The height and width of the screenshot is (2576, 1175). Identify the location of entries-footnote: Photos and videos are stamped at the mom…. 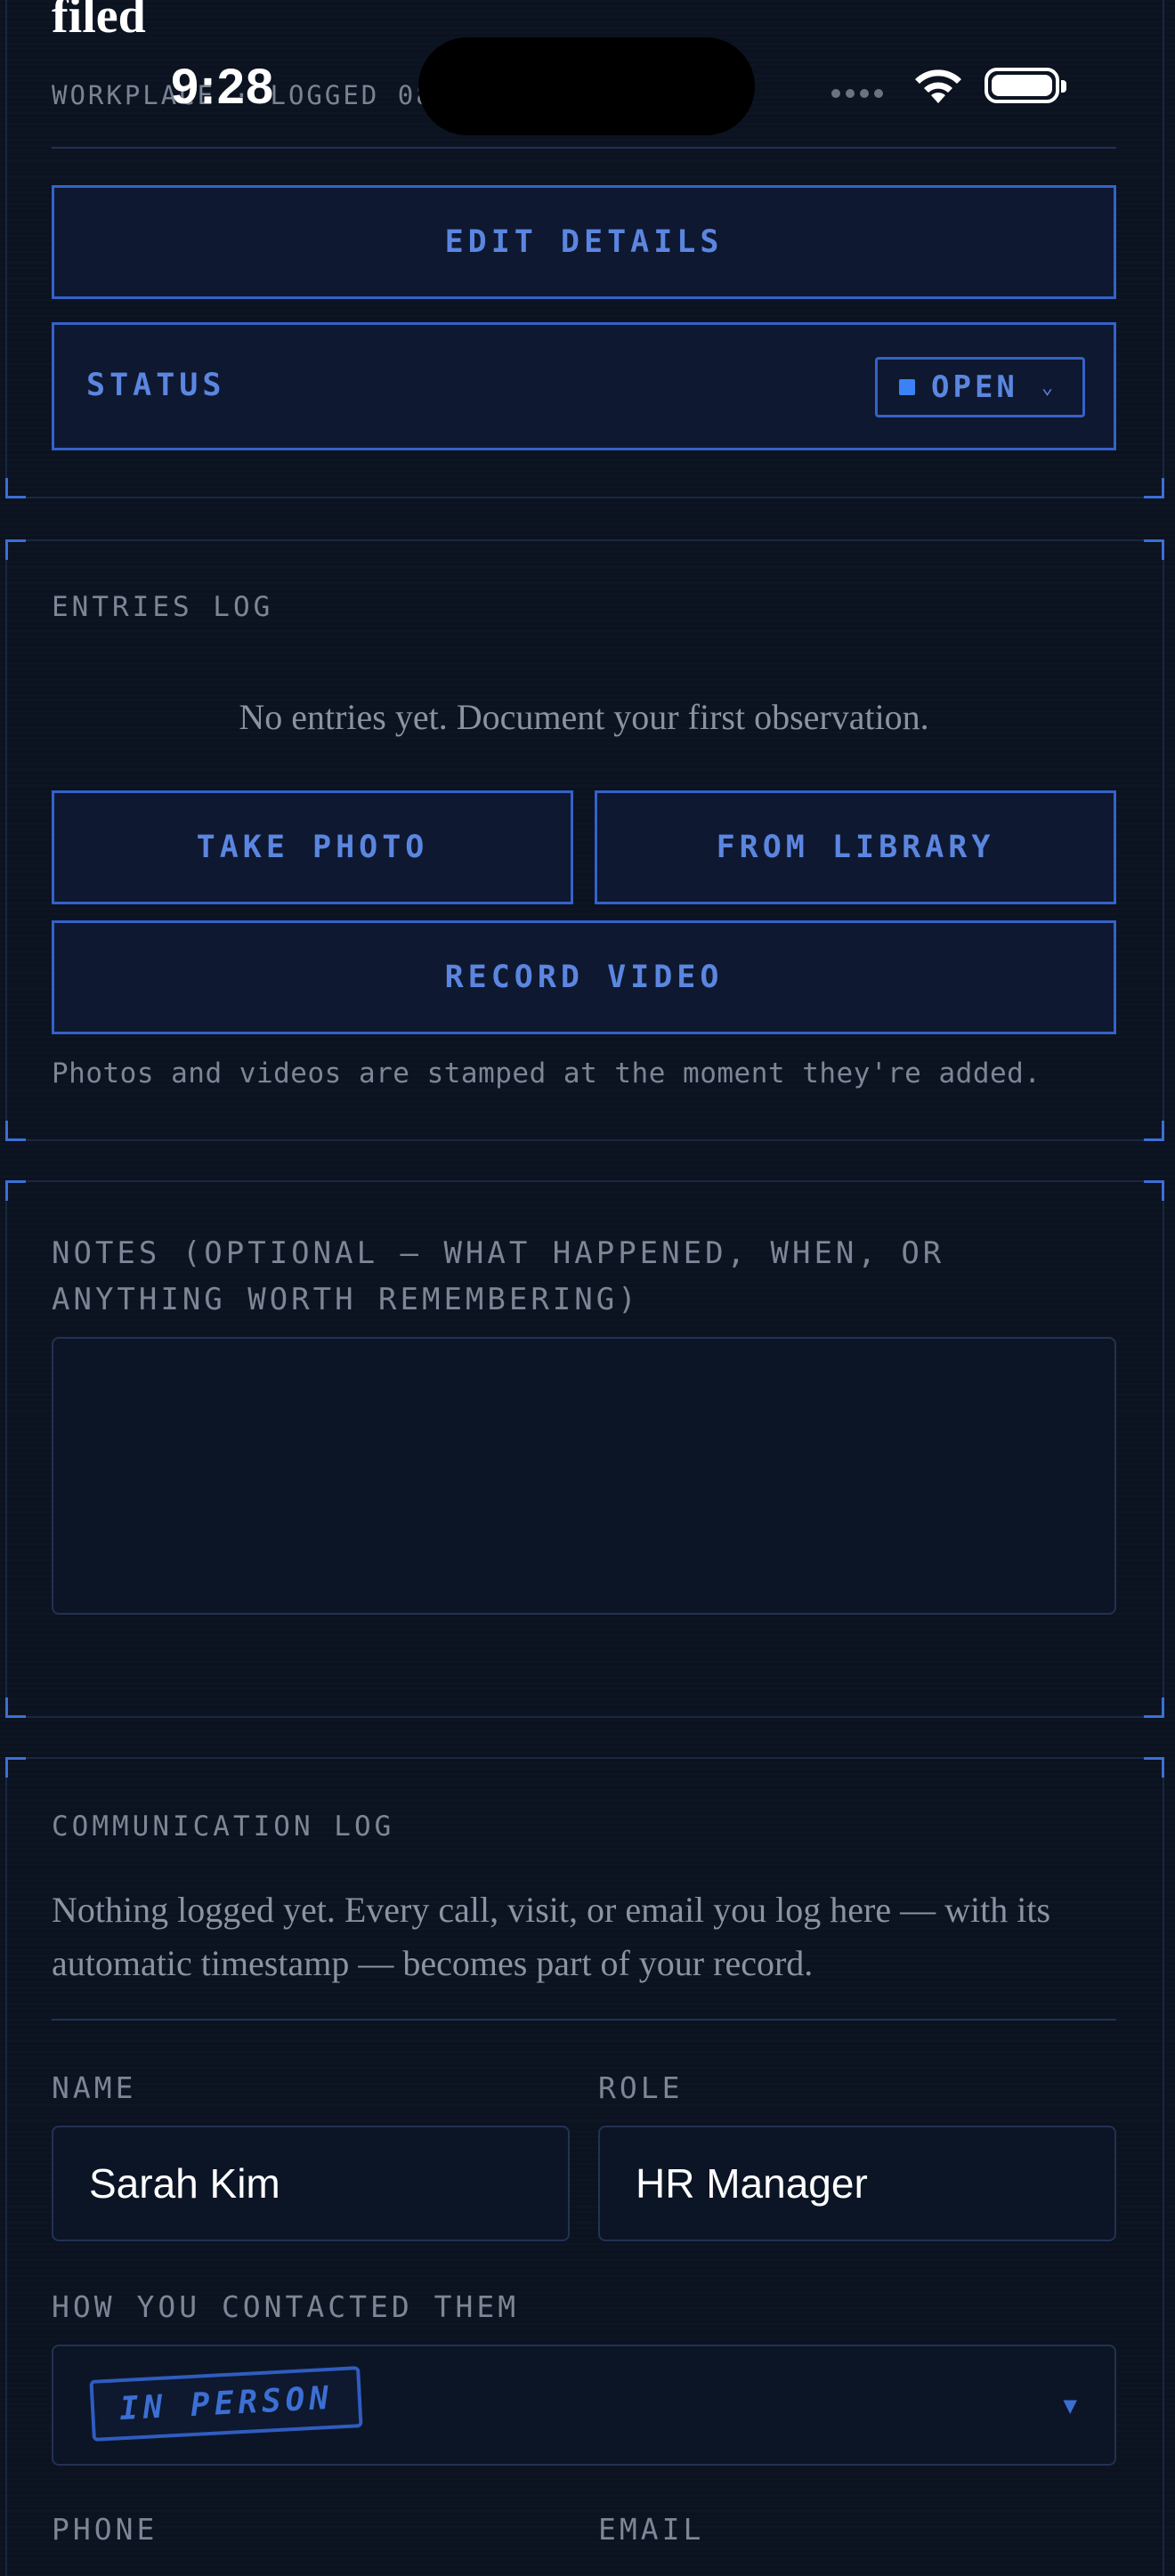
(546, 1074).